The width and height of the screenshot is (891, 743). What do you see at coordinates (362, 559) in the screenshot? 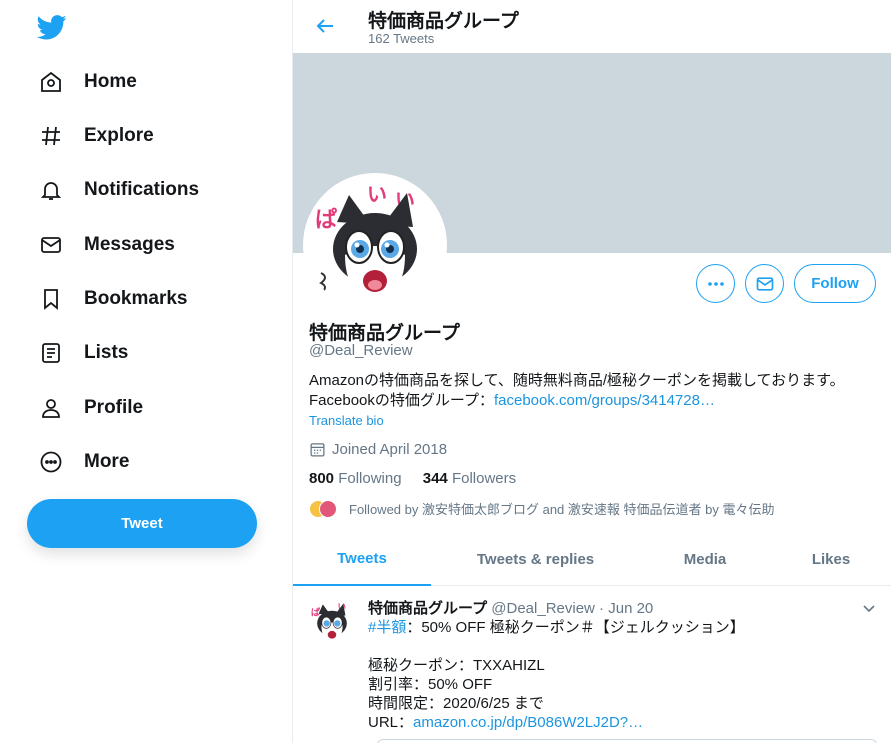
I see `tab-tweets: Tweets` at bounding box center [362, 559].